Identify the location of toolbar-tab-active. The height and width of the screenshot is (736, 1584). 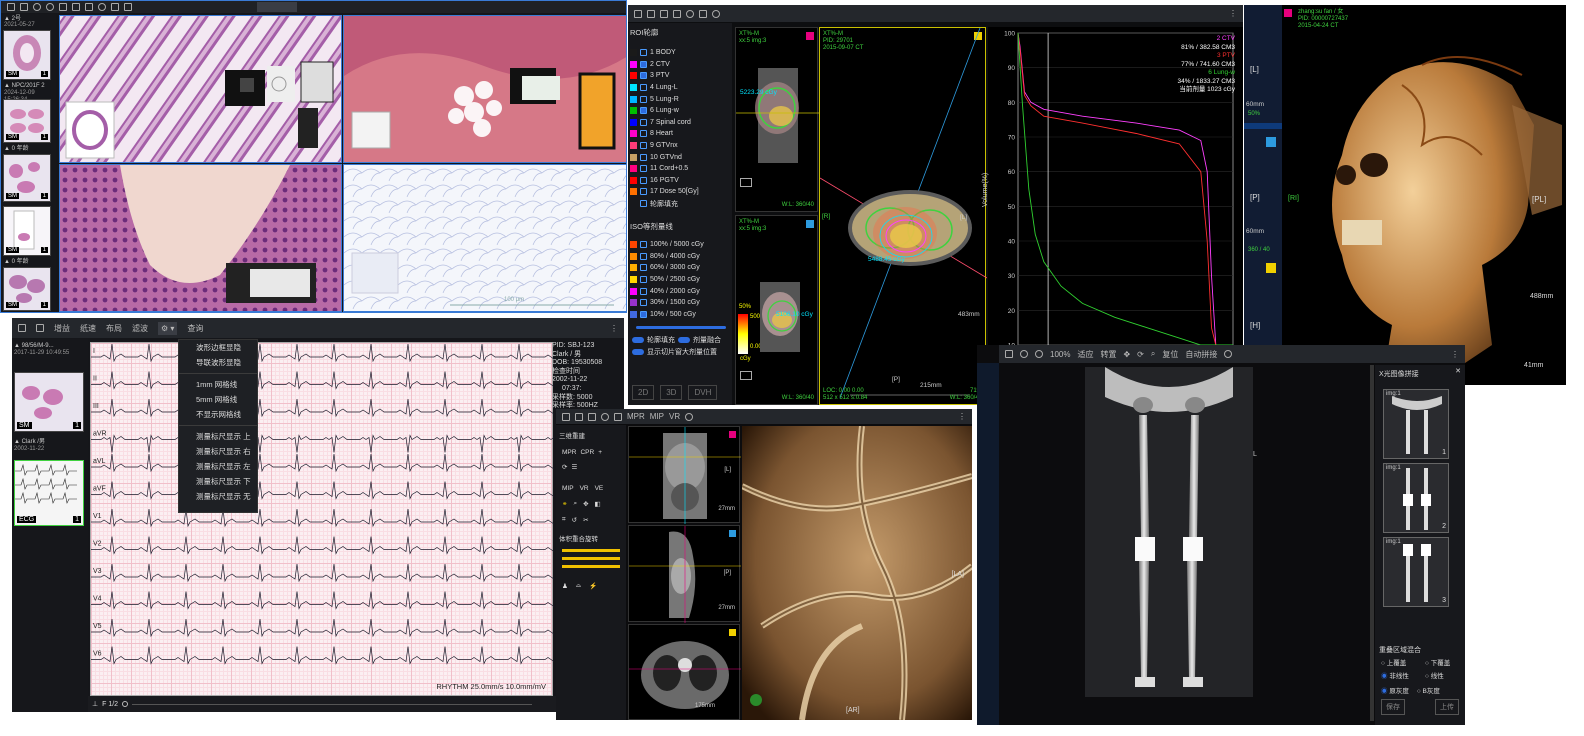
(277, 7).